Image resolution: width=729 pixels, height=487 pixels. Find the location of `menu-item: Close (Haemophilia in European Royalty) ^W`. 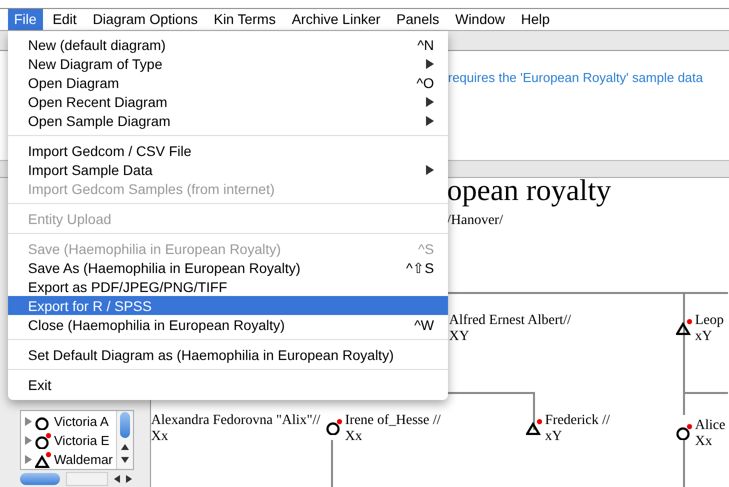

menu-item: Close (Haemophilia in European Royalty) ^W is located at coordinates (228, 324).